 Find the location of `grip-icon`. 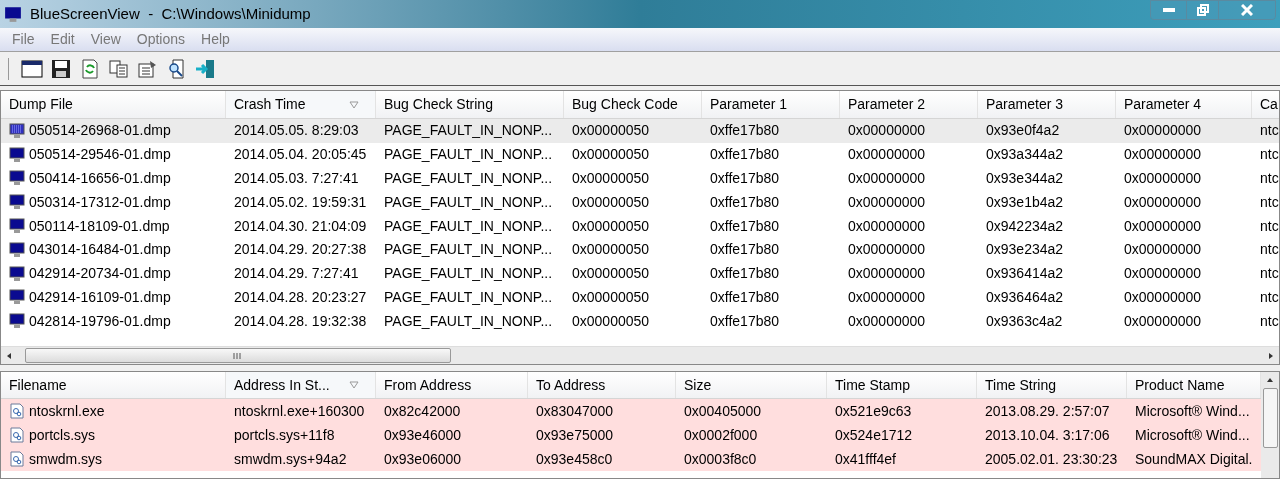

grip-icon is located at coordinates (238, 355).